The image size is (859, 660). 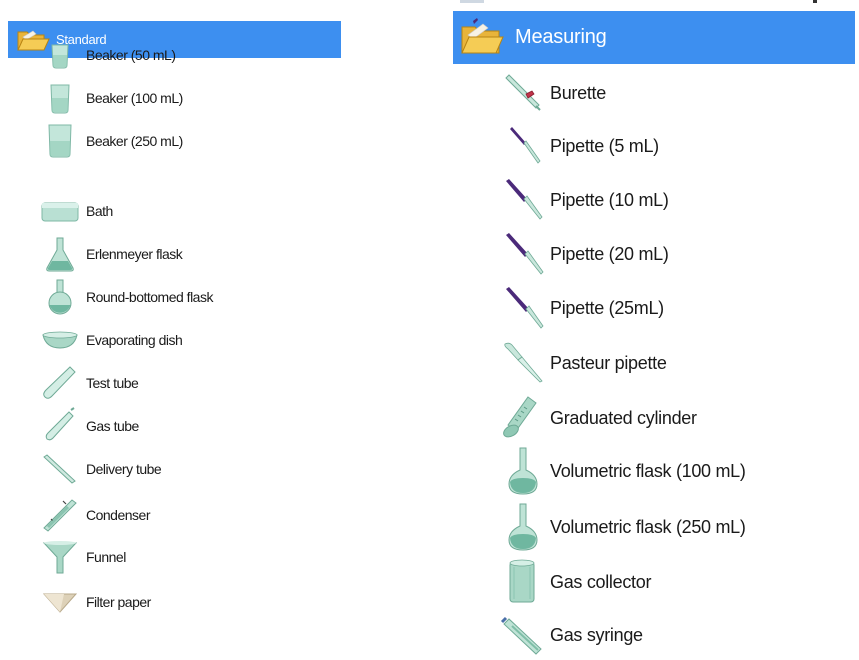 I want to click on tool-item-label: Pipette (20 mL), so click(x=609, y=253).